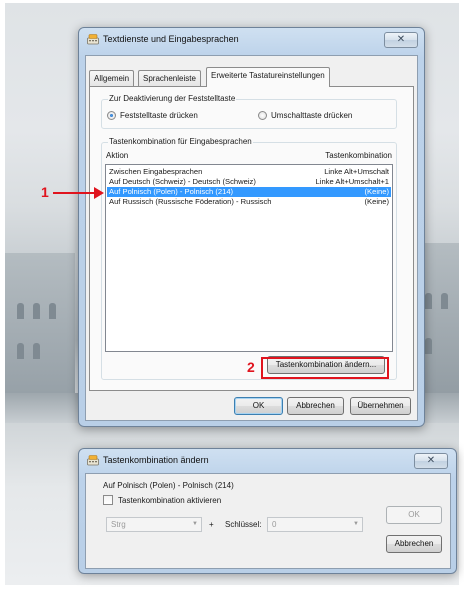 This screenshot has width=464, height=590. Describe the element at coordinates (45, 192) in the screenshot. I see `callout-number-1: 1` at that location.